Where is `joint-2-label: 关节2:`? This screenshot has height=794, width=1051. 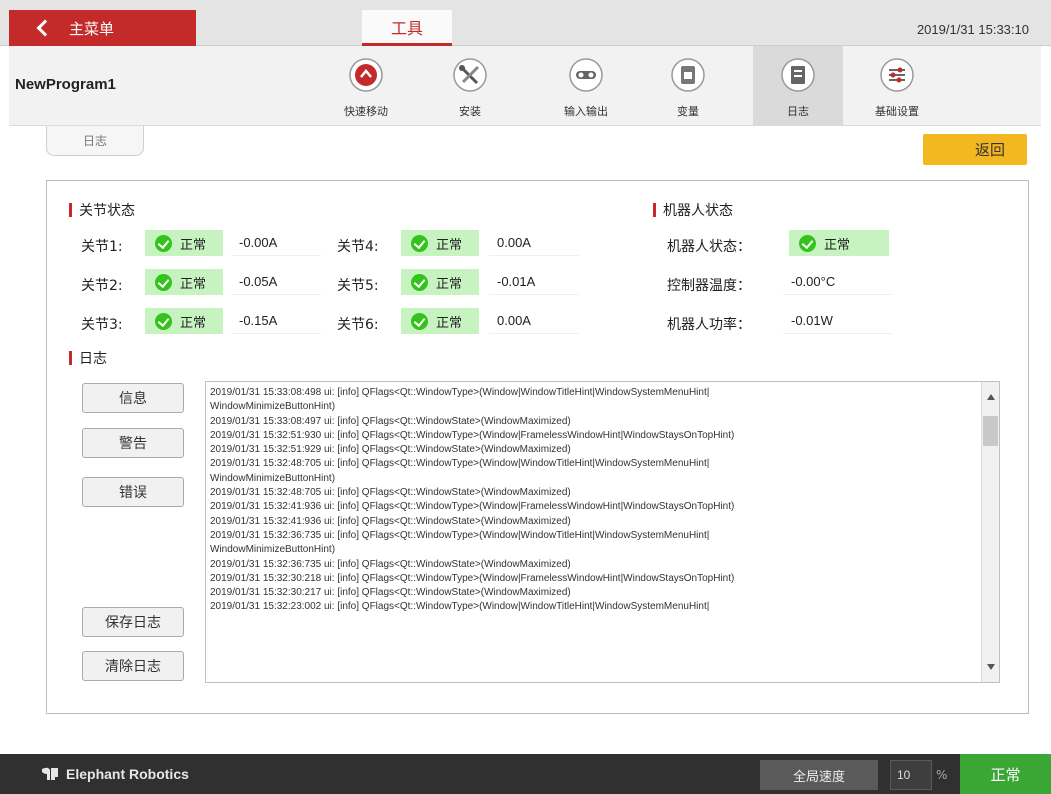 joint-2-label: 关节2: is located at coordinates (102, 286).